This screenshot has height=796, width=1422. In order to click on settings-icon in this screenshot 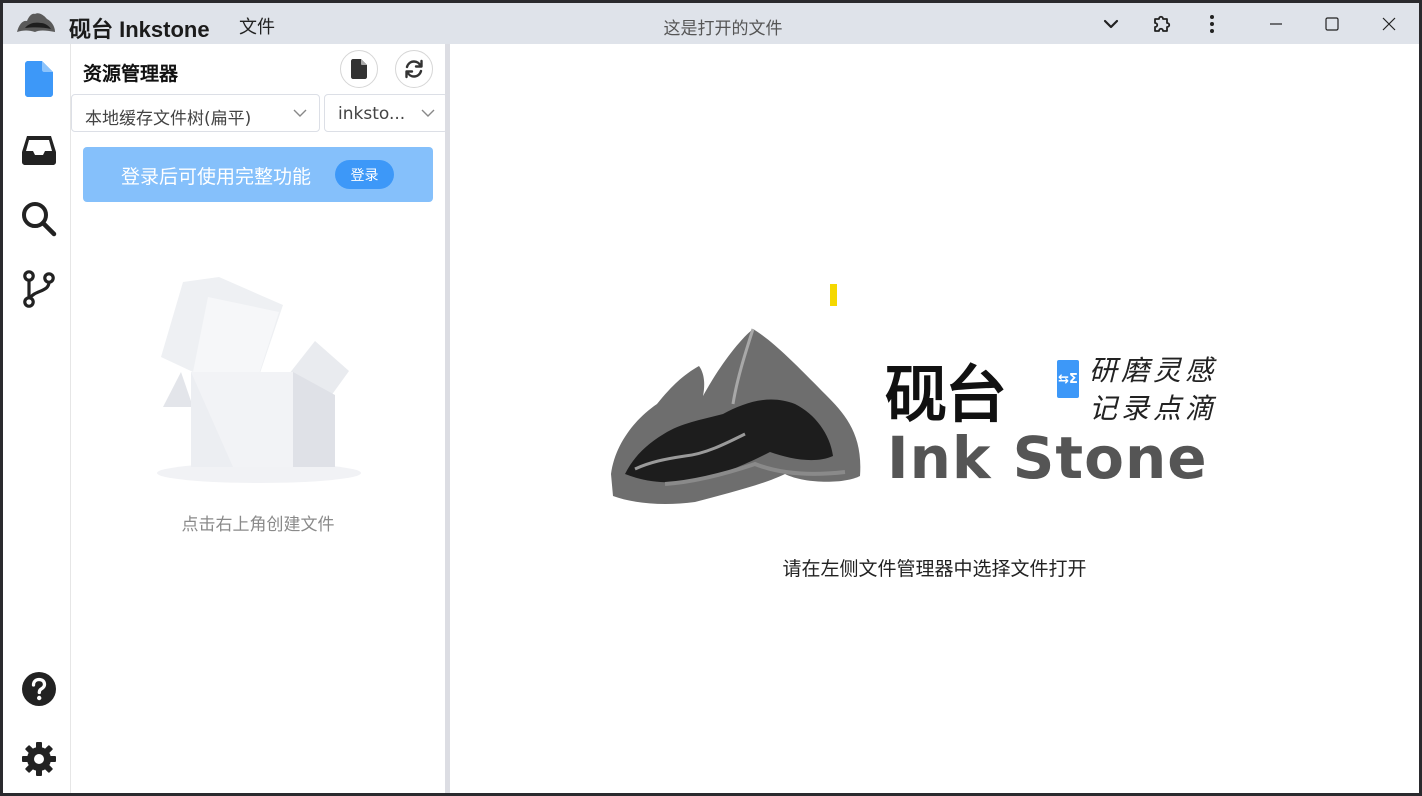, I will do `click(39, 759)`.